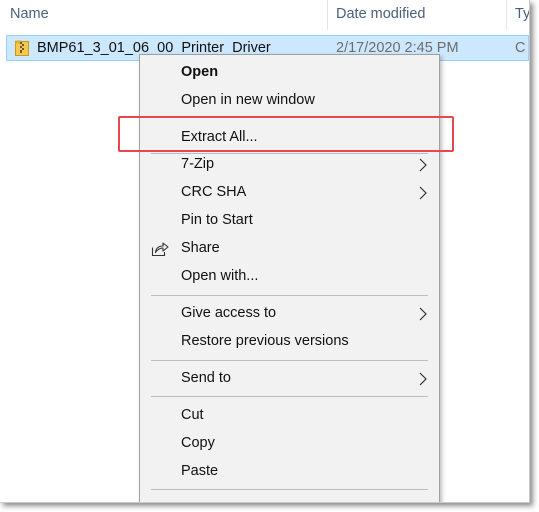 The height and width of the screenshot is (512, 539). Describe the element at coordinates (265, 341) in the screenshot. I see `menu-item-label: Restore previous versions` at that location.